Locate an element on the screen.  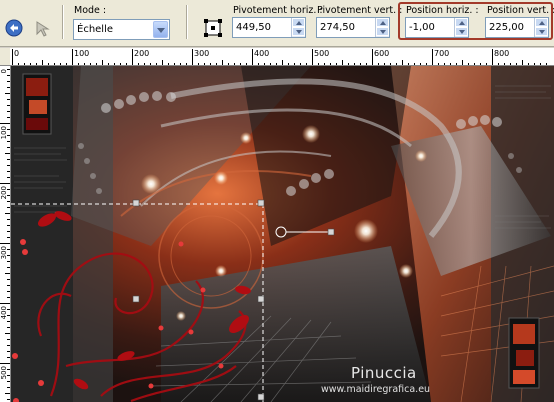
ruler-label: 400 is located at coordinates (4, 313).